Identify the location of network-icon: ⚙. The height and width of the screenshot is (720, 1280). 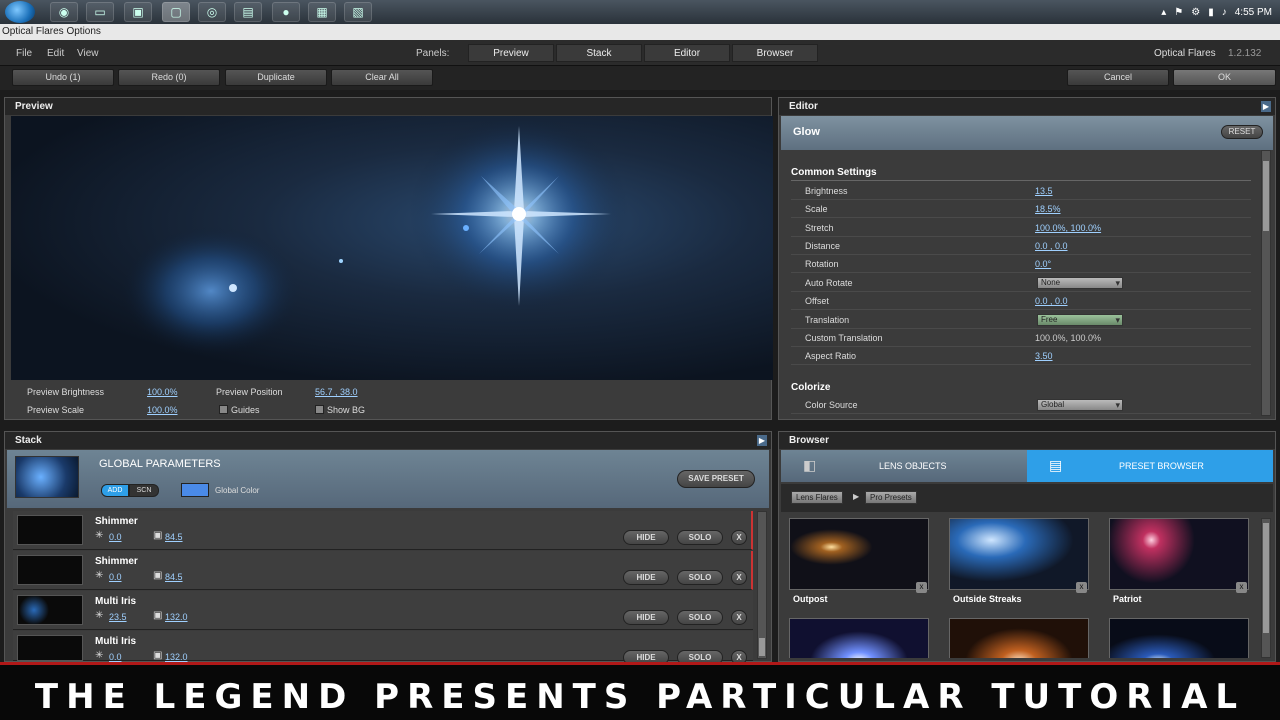
(1195, 12).